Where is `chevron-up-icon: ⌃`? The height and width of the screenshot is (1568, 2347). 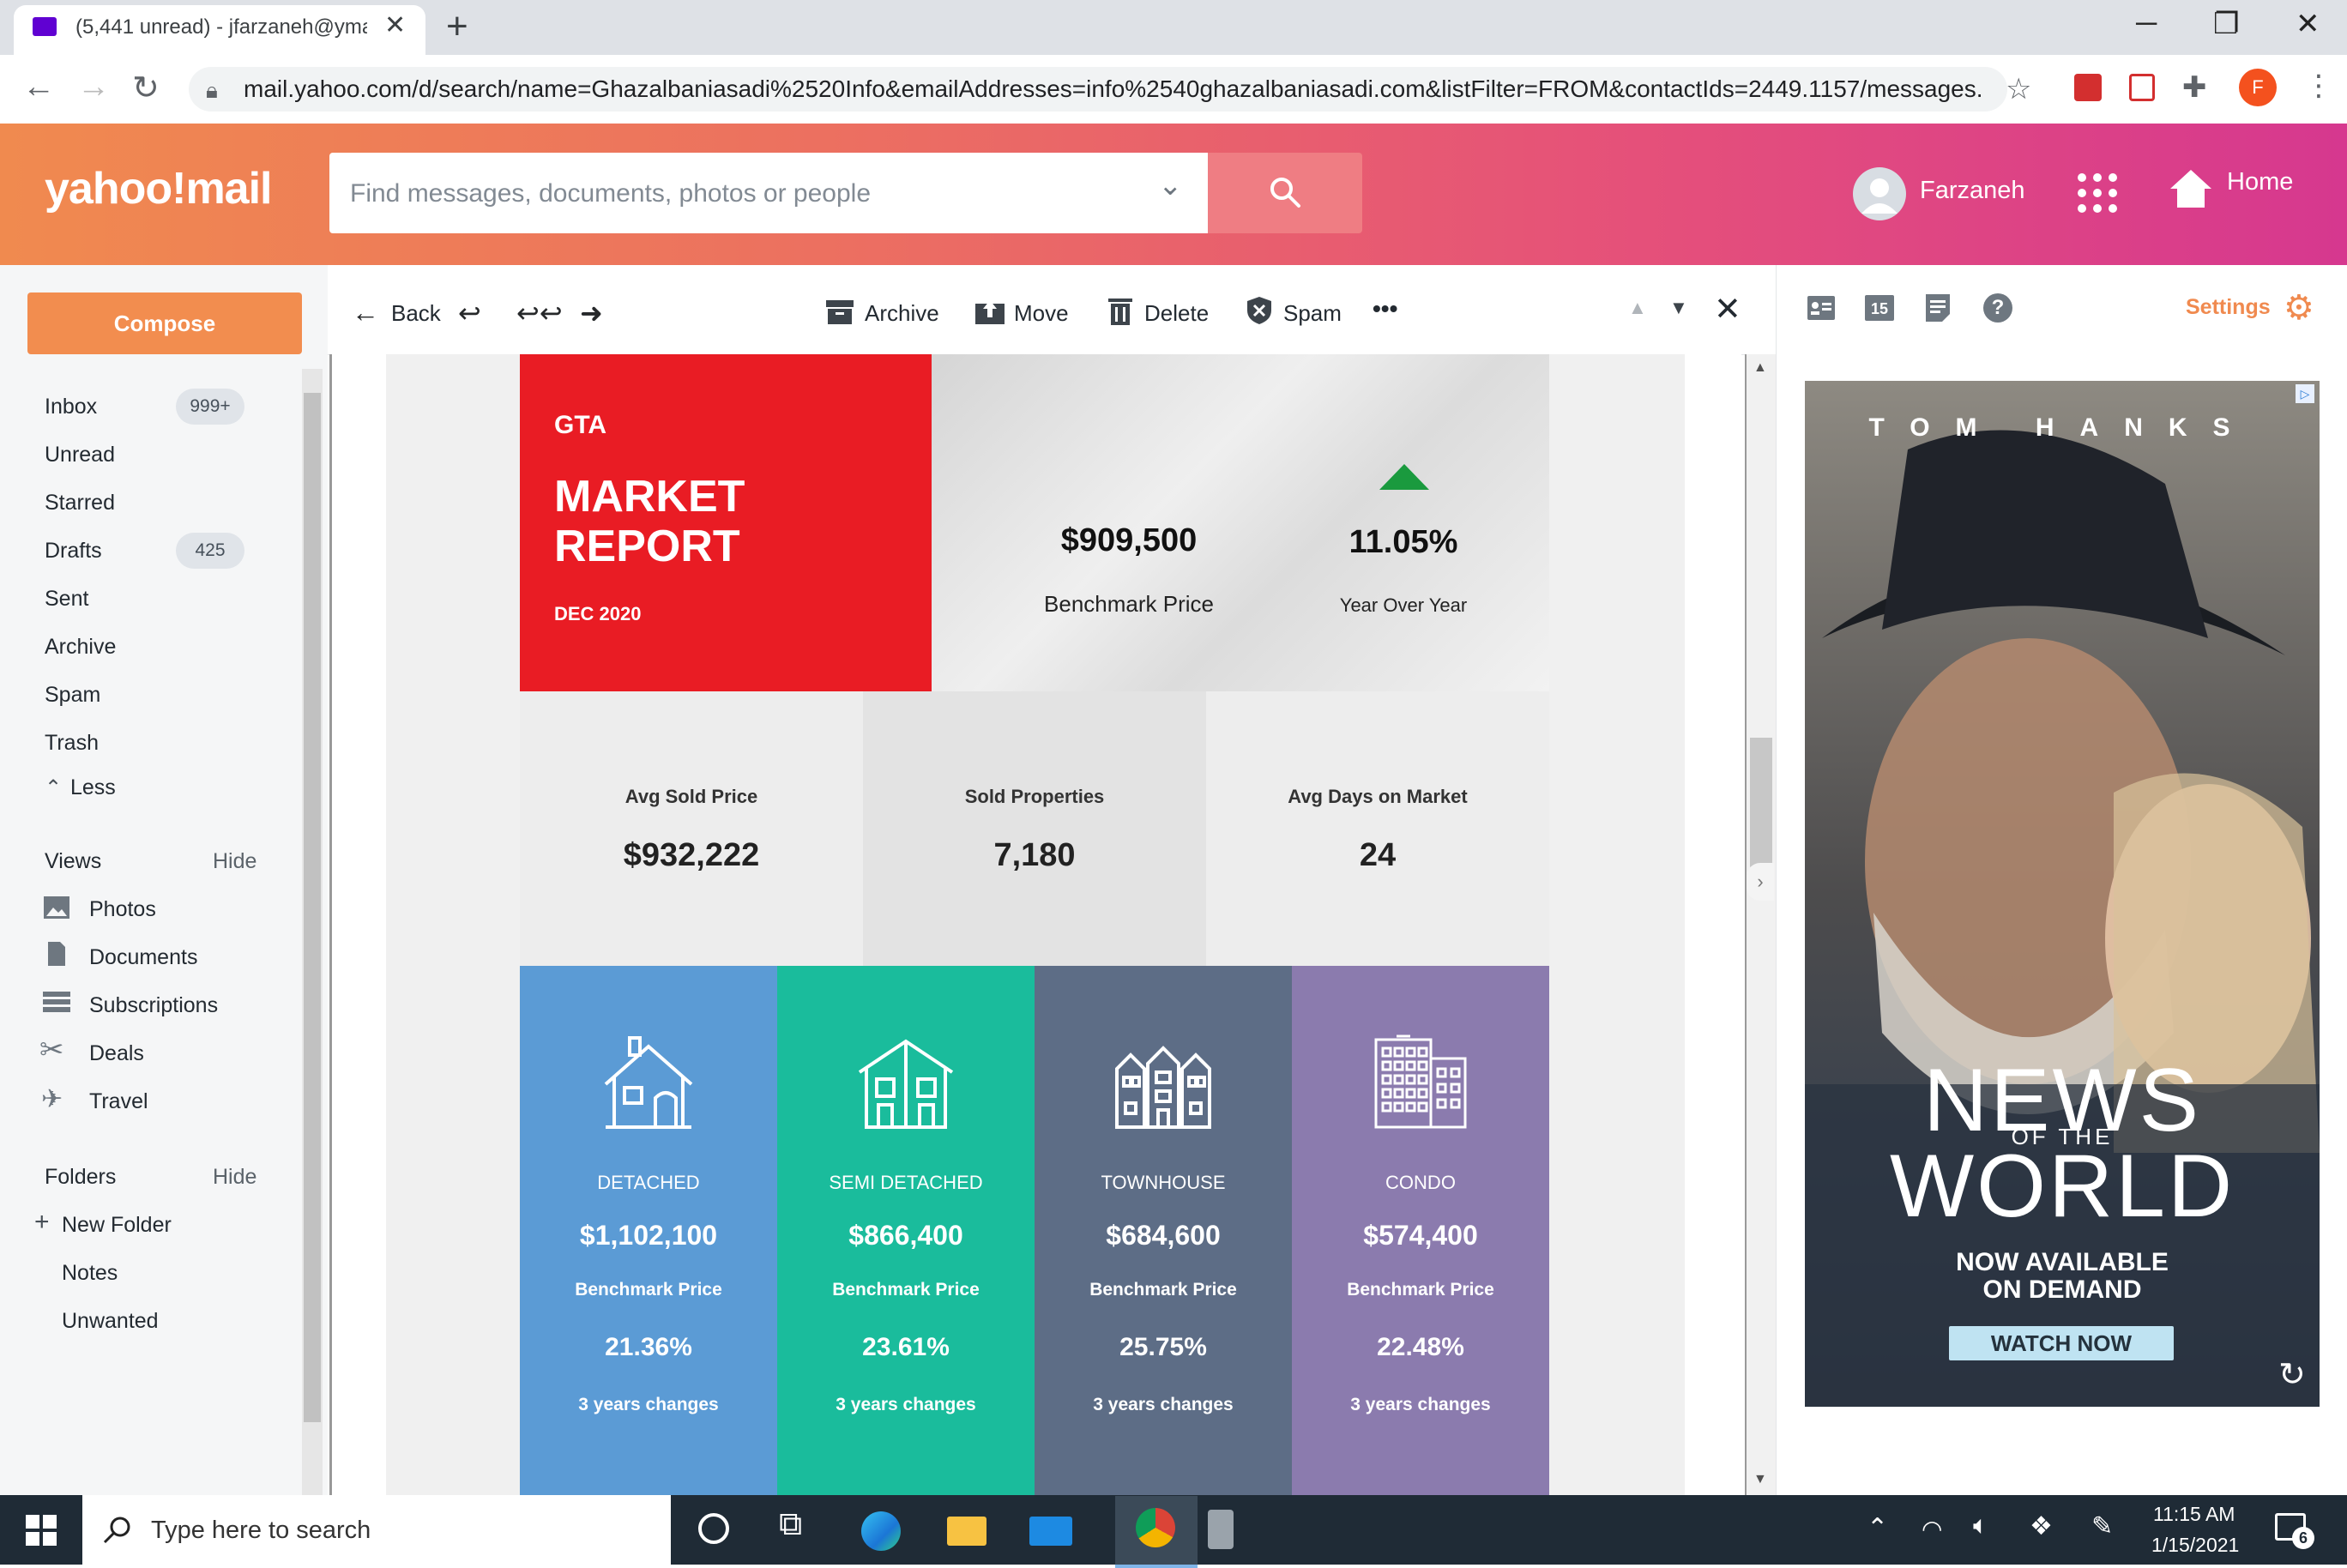
chevron-up-icon: ⌃ is located at coordinates (53, 788).